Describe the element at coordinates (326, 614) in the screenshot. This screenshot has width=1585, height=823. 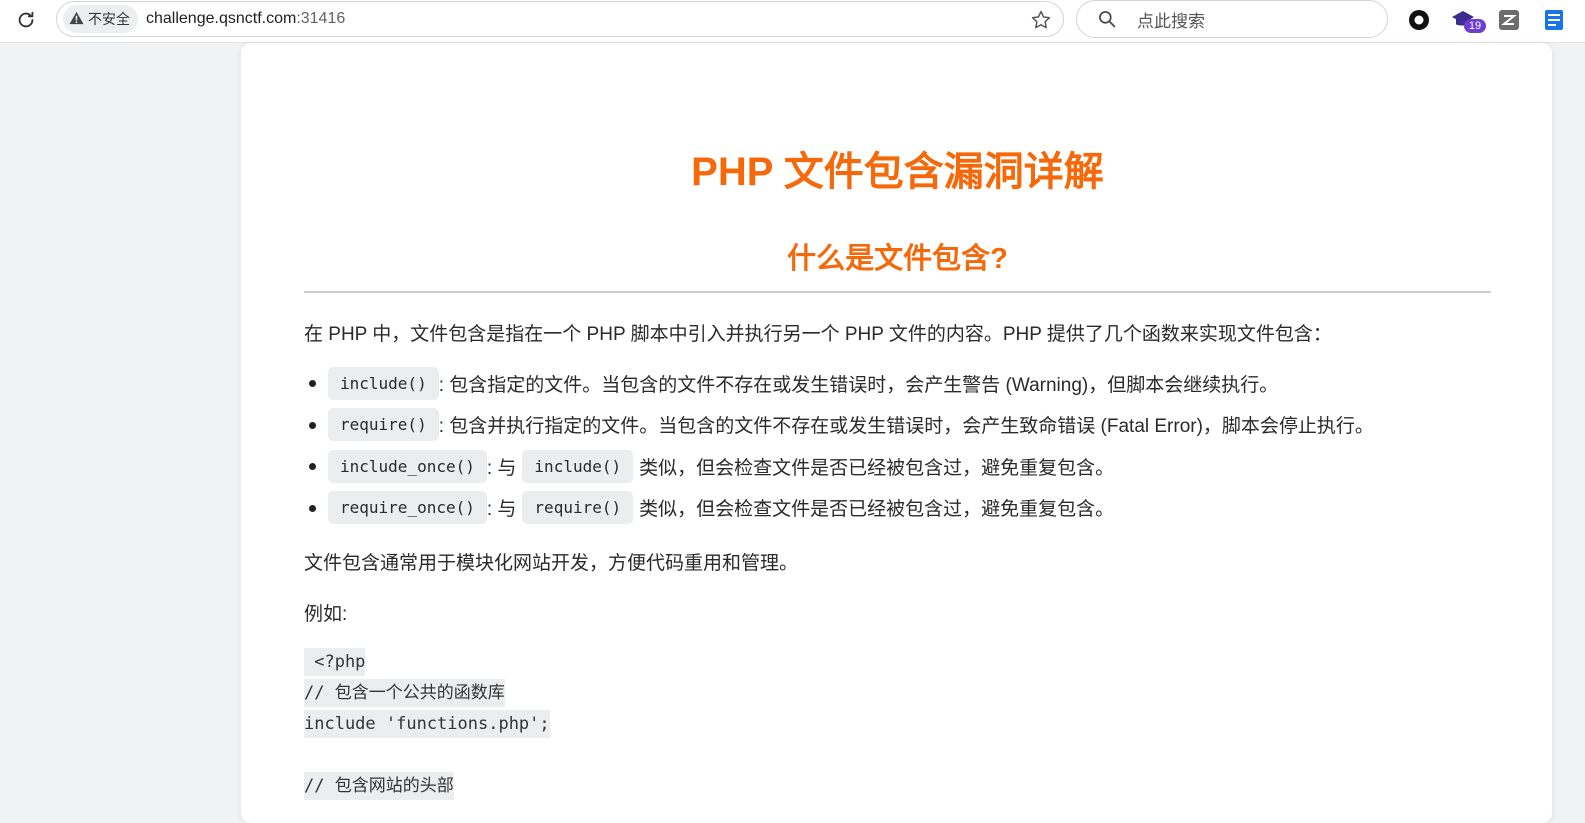
I see `example-label: 例如:` at that location.